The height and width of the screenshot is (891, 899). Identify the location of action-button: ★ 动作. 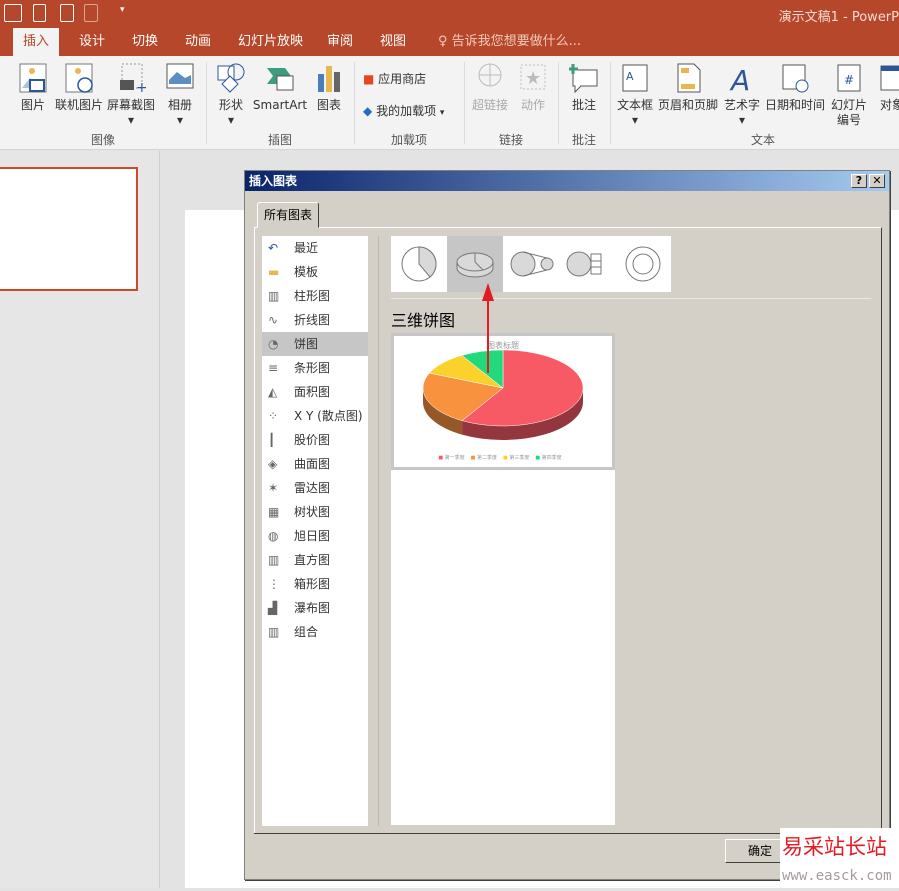
(533, 87).